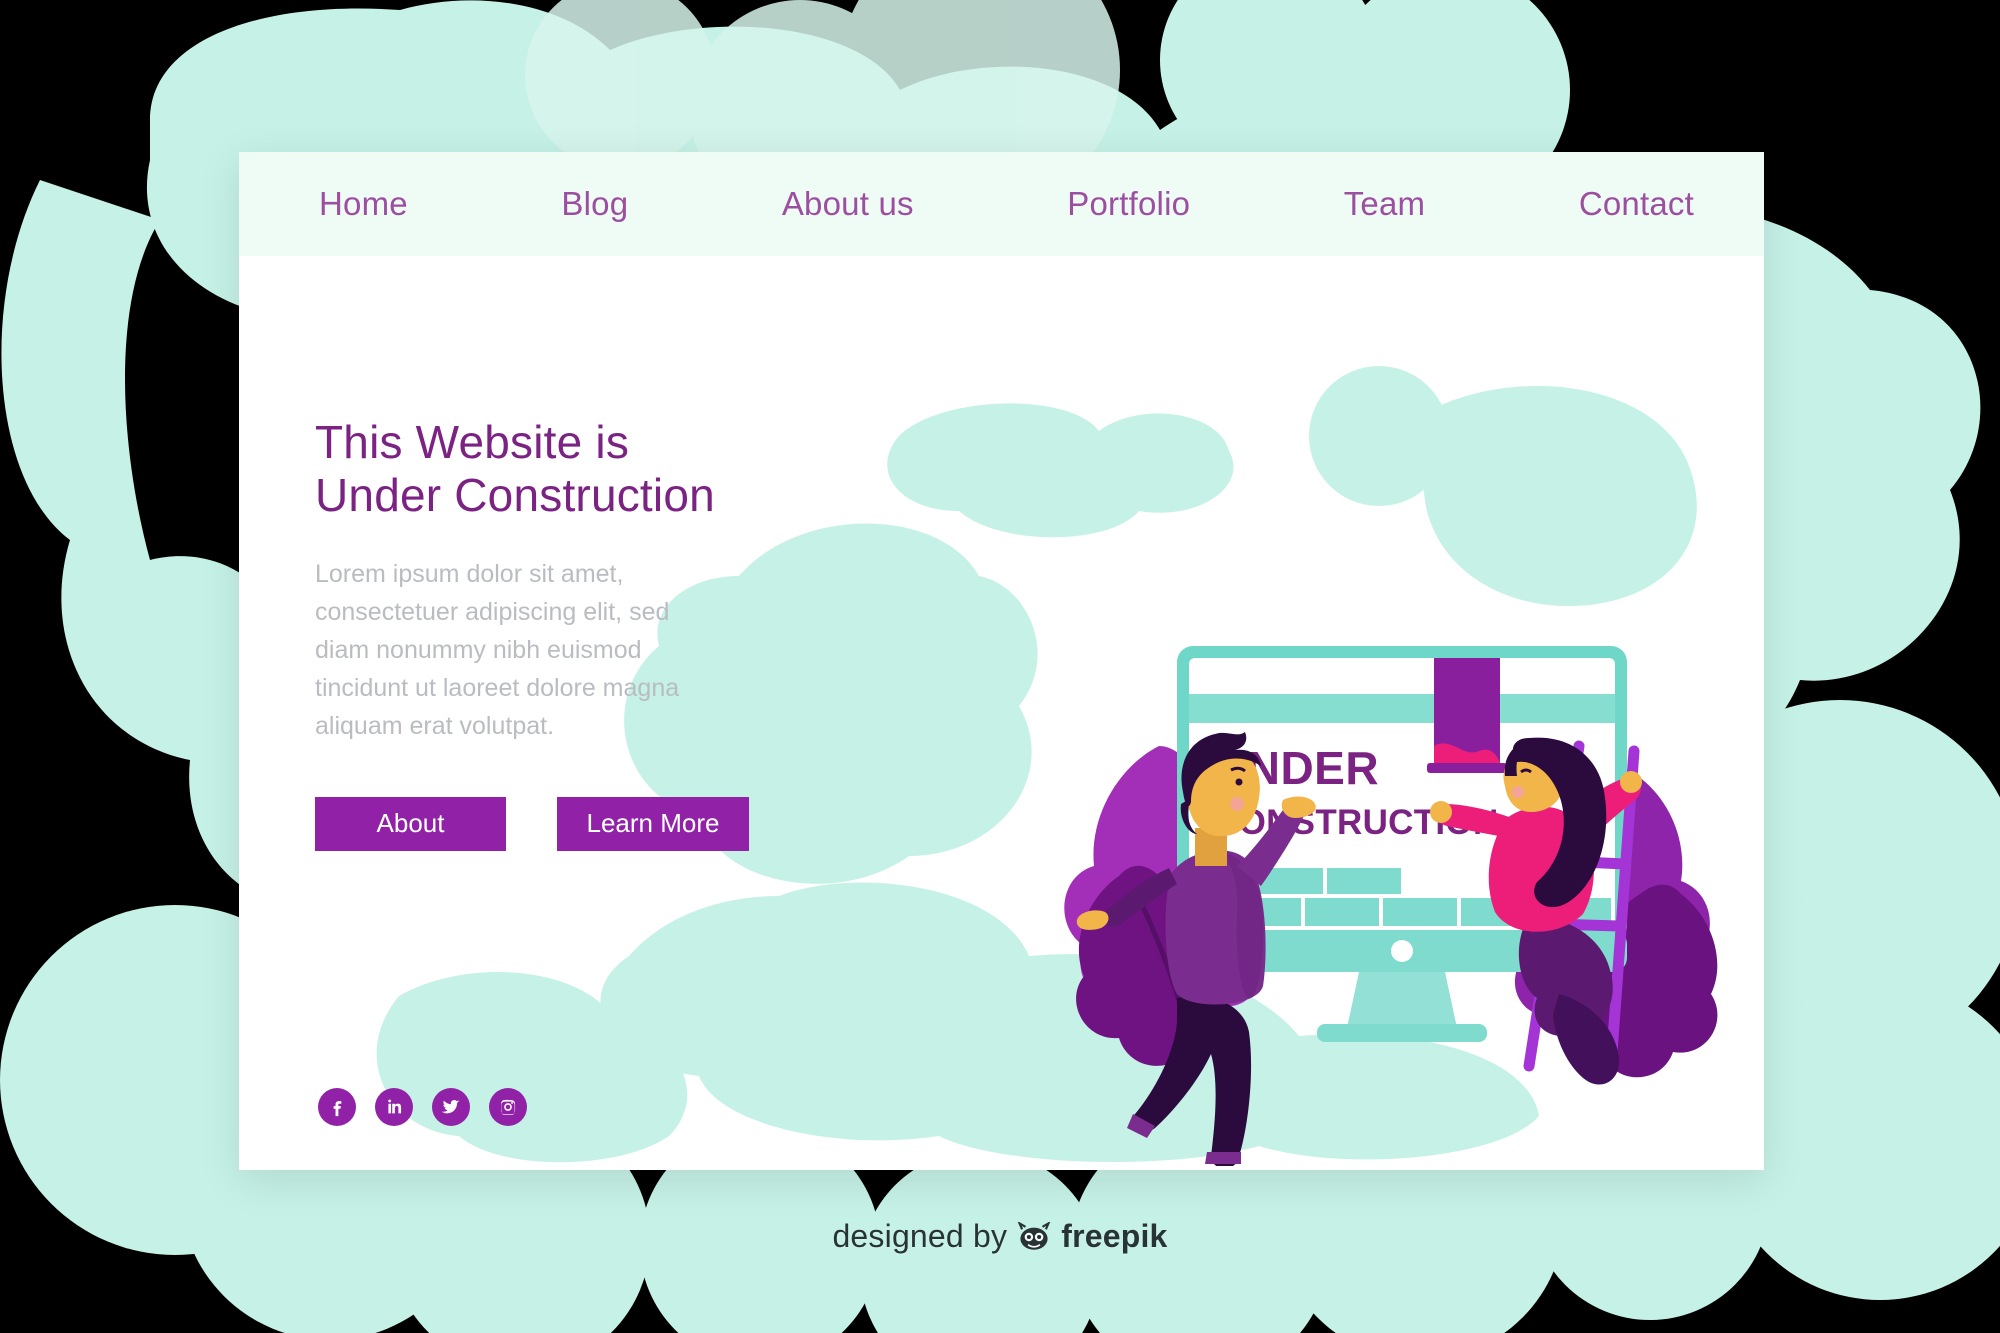  What do you see at coordinates (451, 1107) in the screenshot?
I see `twitter-icon` at bounding box center [451, 1107].